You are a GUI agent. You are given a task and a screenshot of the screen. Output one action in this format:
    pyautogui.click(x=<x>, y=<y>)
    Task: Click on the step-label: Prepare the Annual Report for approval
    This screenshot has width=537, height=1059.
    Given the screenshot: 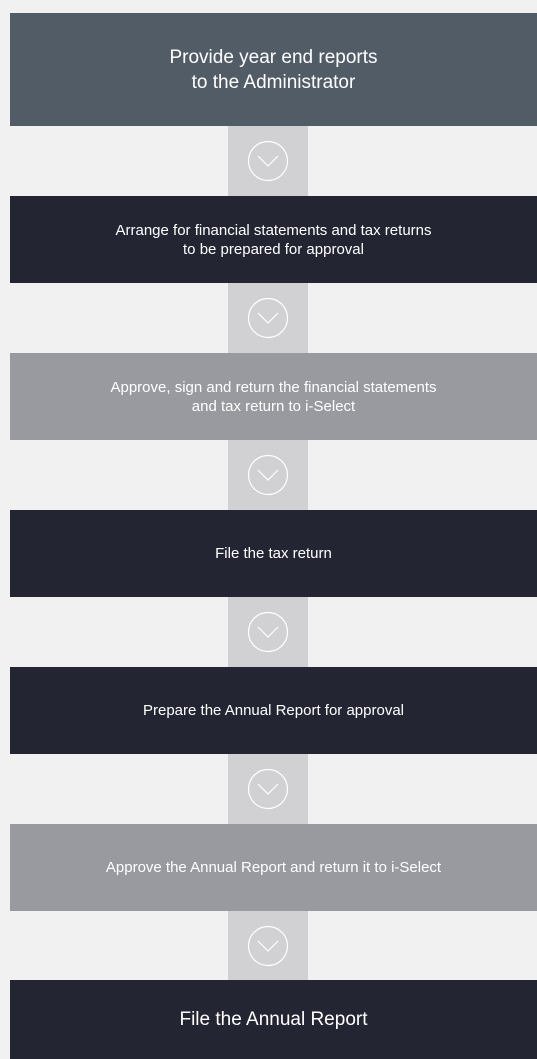 What is the action you would take?
    pyautogui.click(x=273, y=710)
    